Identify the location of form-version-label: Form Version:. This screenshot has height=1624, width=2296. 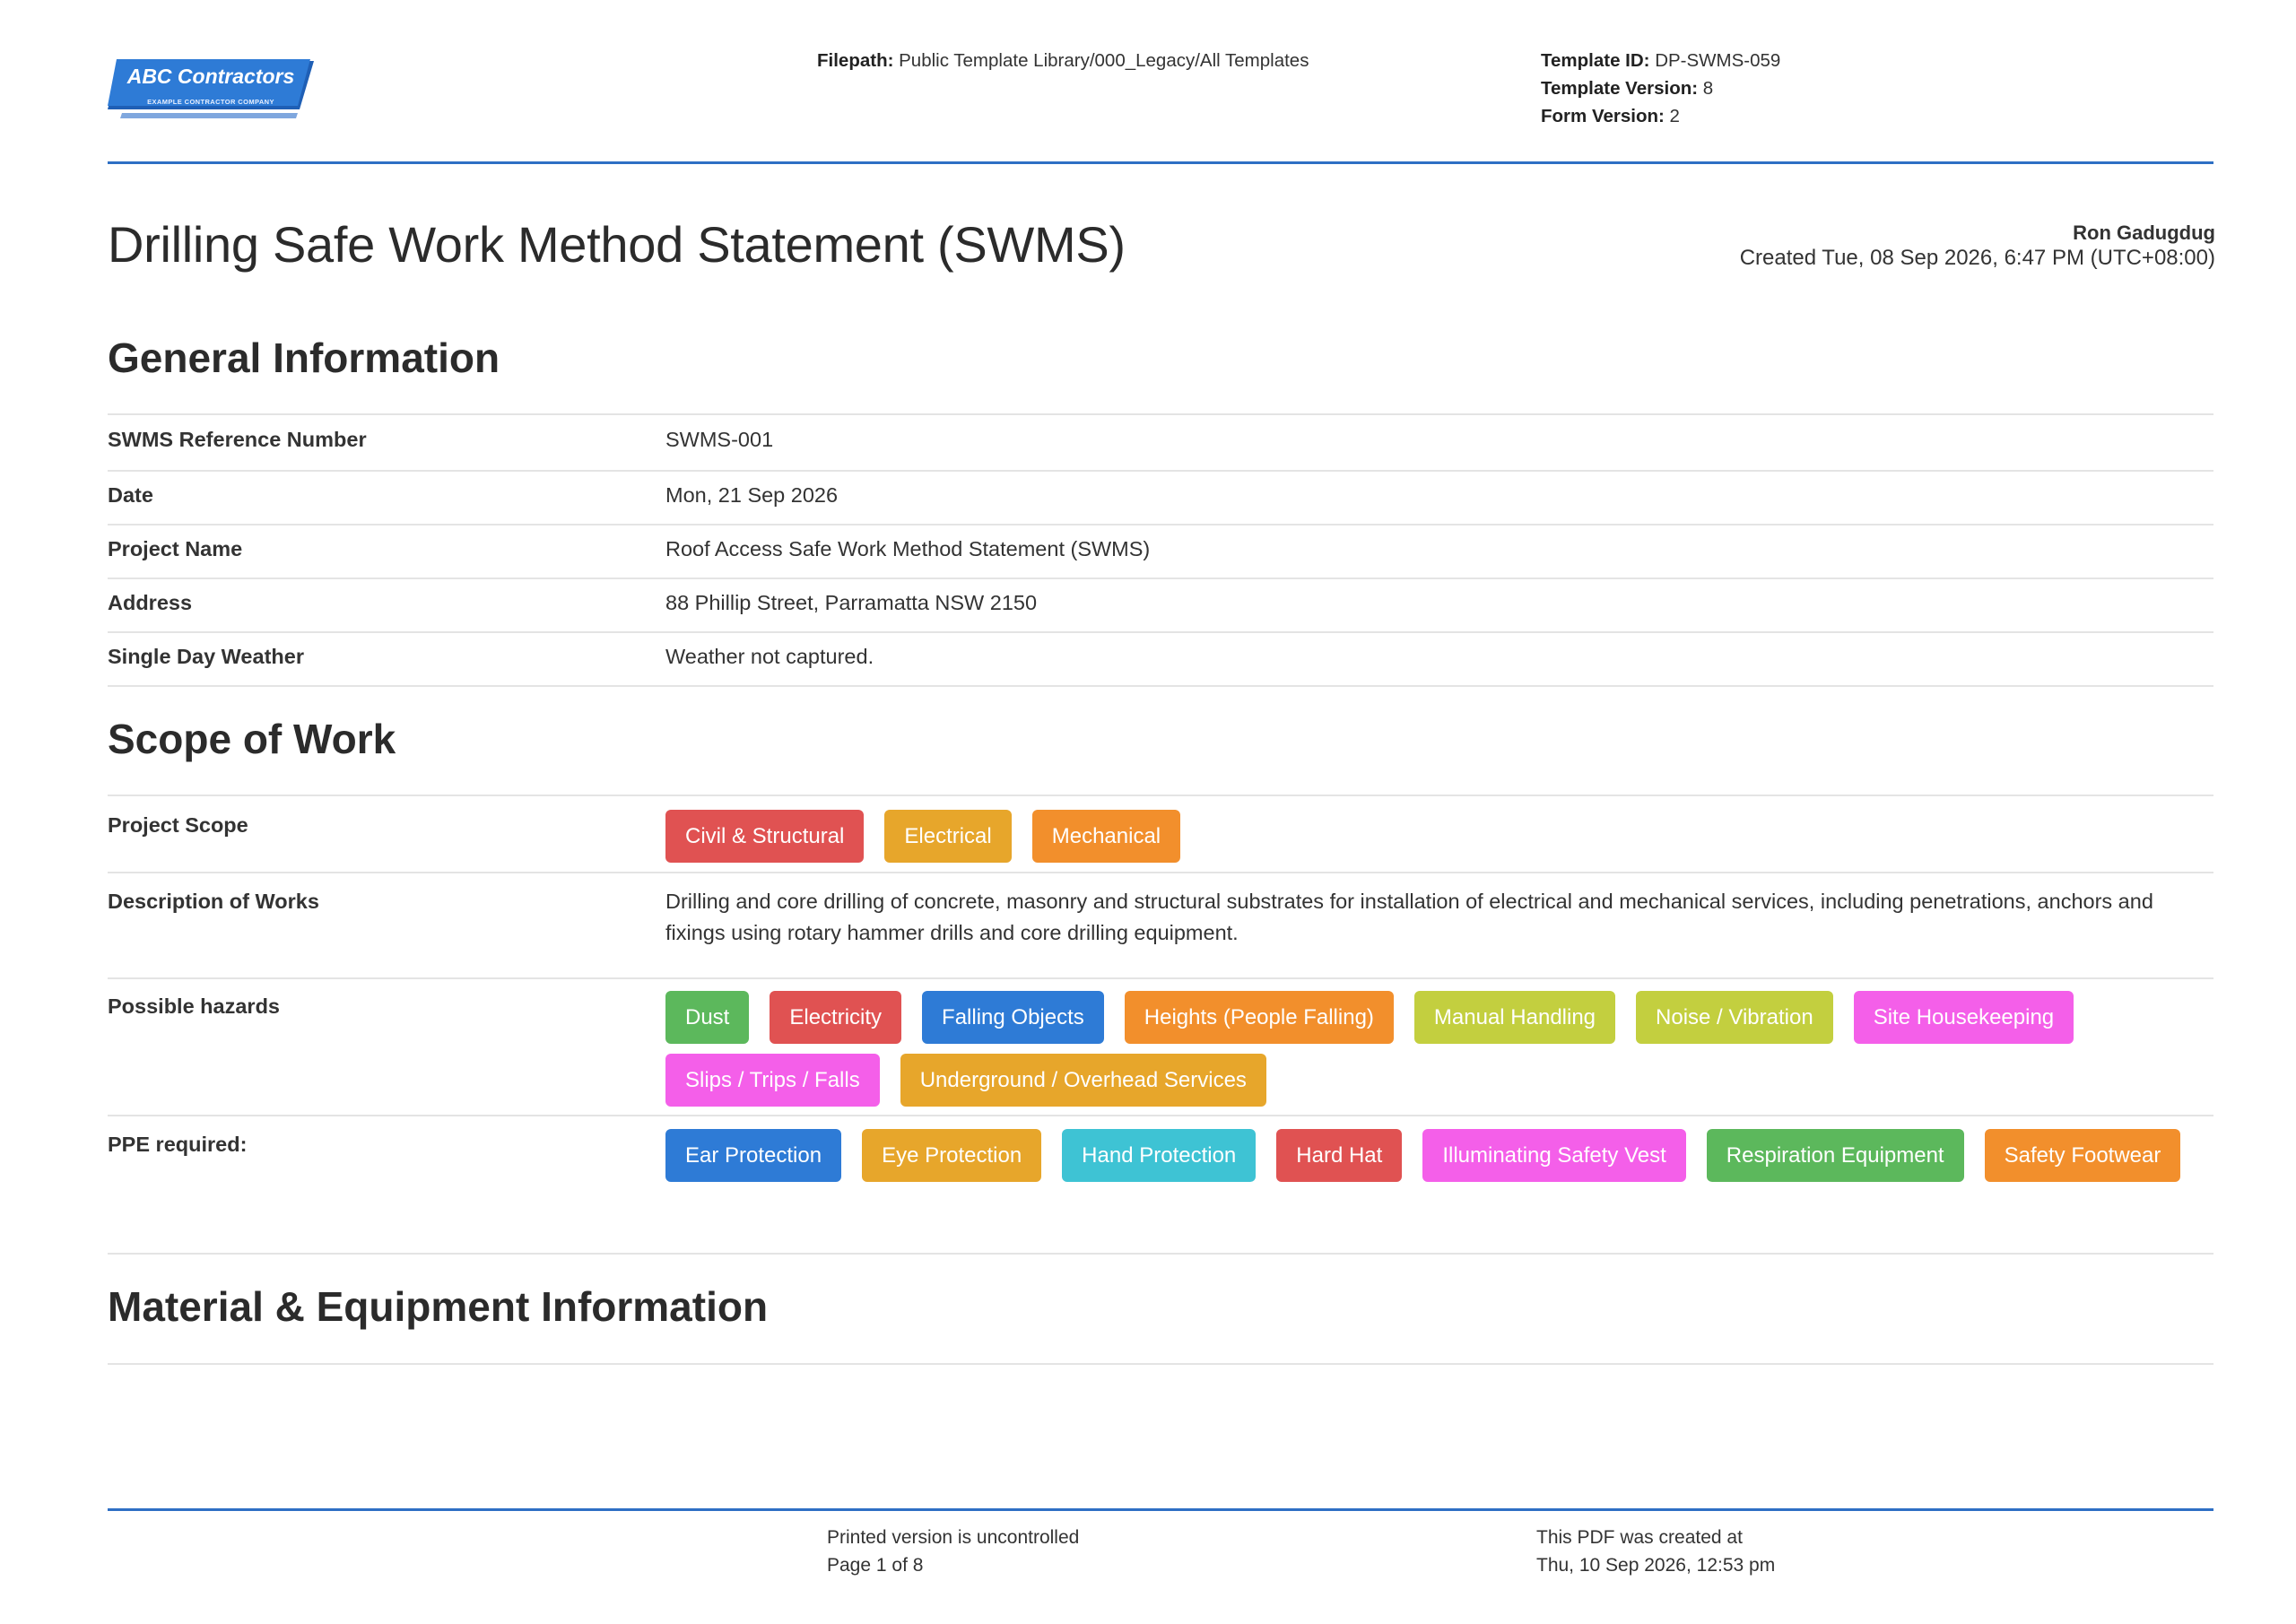
(1603, 116).